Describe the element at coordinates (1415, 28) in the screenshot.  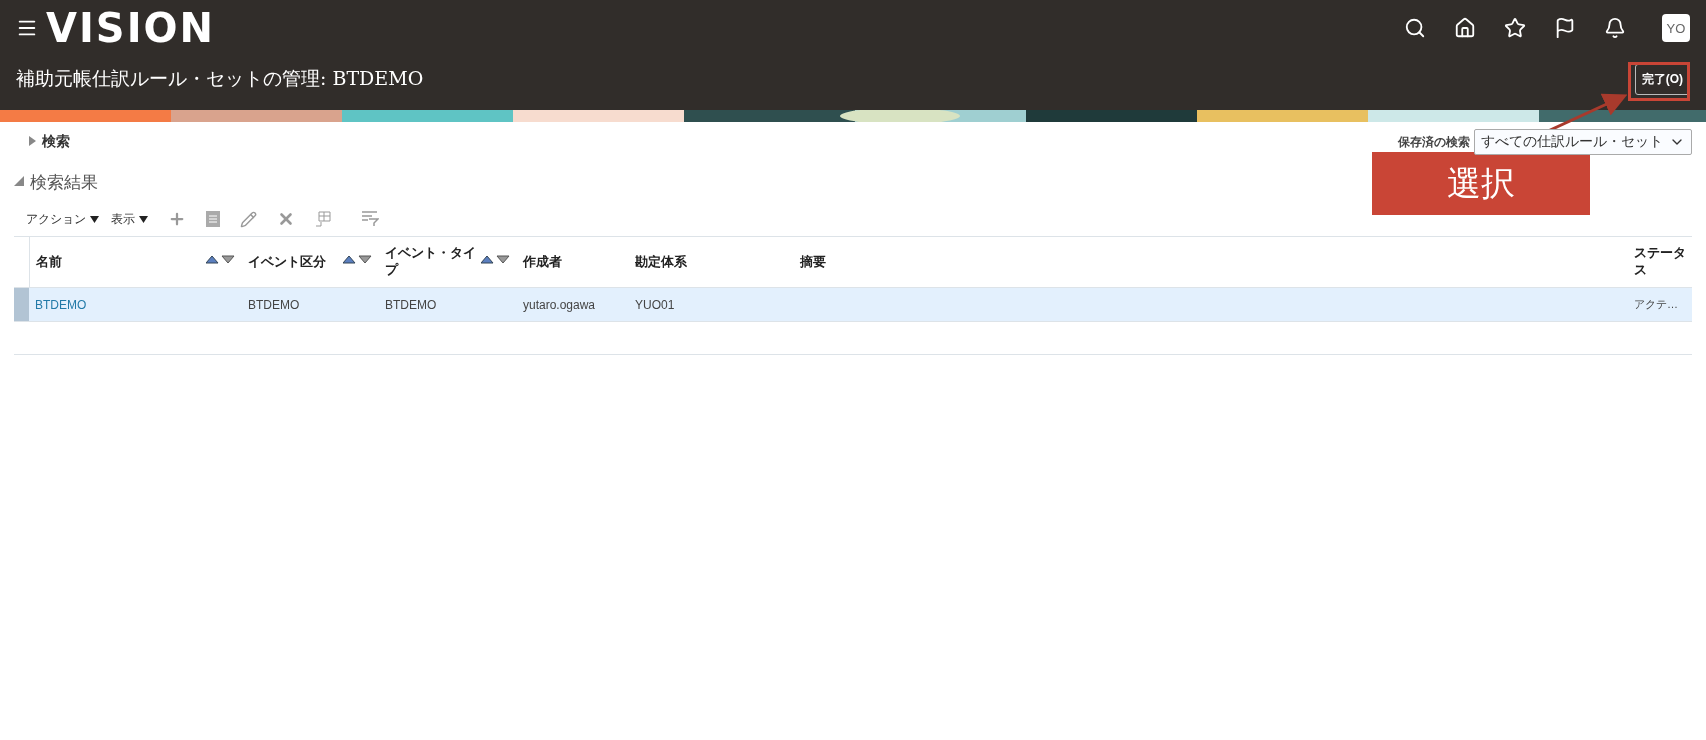
I see `search-icon` at that location.